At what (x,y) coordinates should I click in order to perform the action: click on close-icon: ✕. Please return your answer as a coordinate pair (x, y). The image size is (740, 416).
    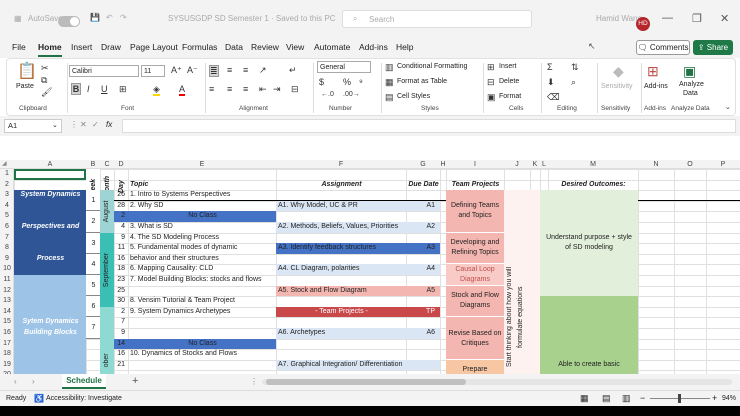
    Looking at the image, I should click on (724, 18).